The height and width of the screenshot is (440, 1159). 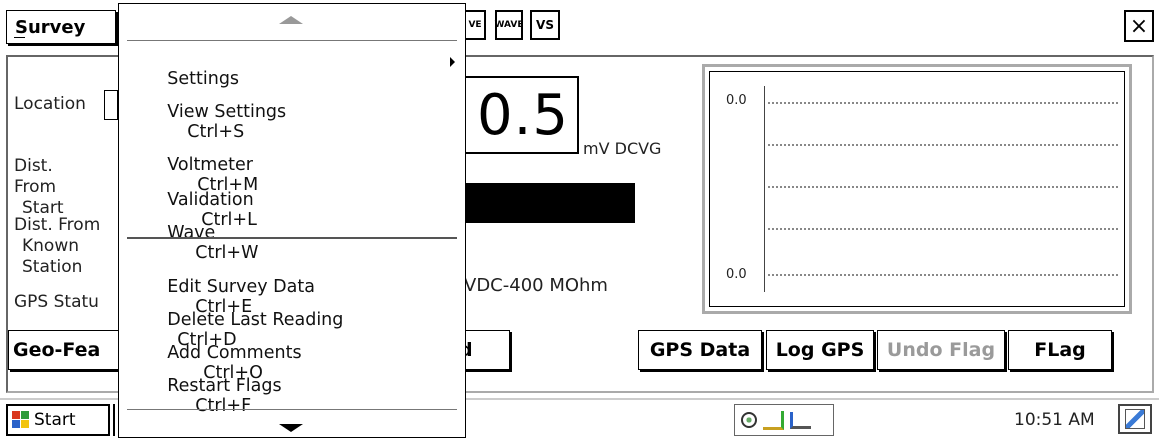 I want to click on survey-menu-label: Survey, so click(x=50, y=27).